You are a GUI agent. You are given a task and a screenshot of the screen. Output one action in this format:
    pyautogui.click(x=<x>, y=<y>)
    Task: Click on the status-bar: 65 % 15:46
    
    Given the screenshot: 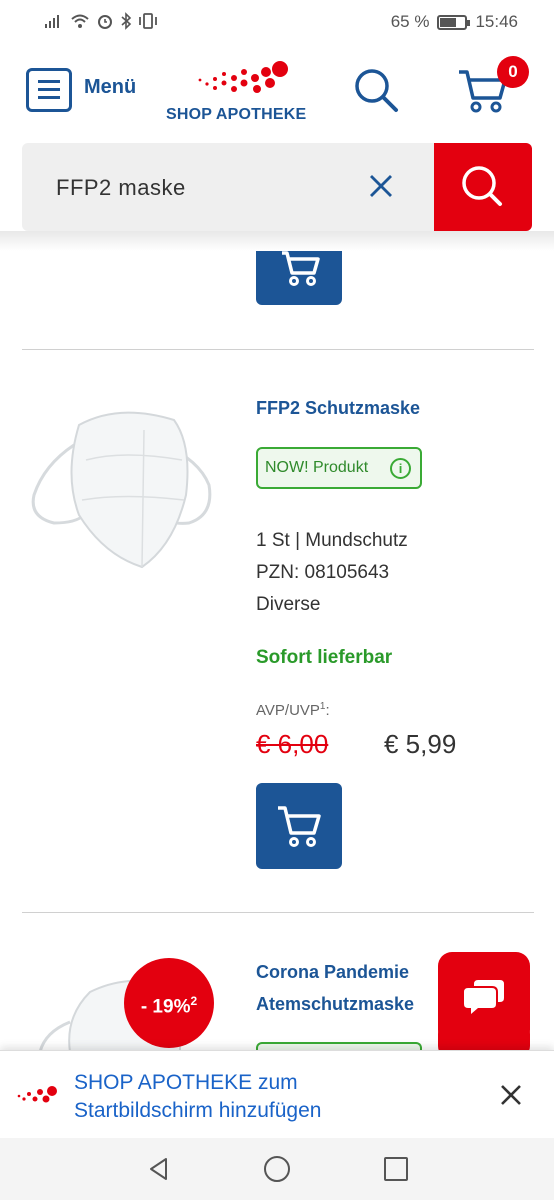 What is the action you would take?
    pyautogui.click(x=277, y=23)
    